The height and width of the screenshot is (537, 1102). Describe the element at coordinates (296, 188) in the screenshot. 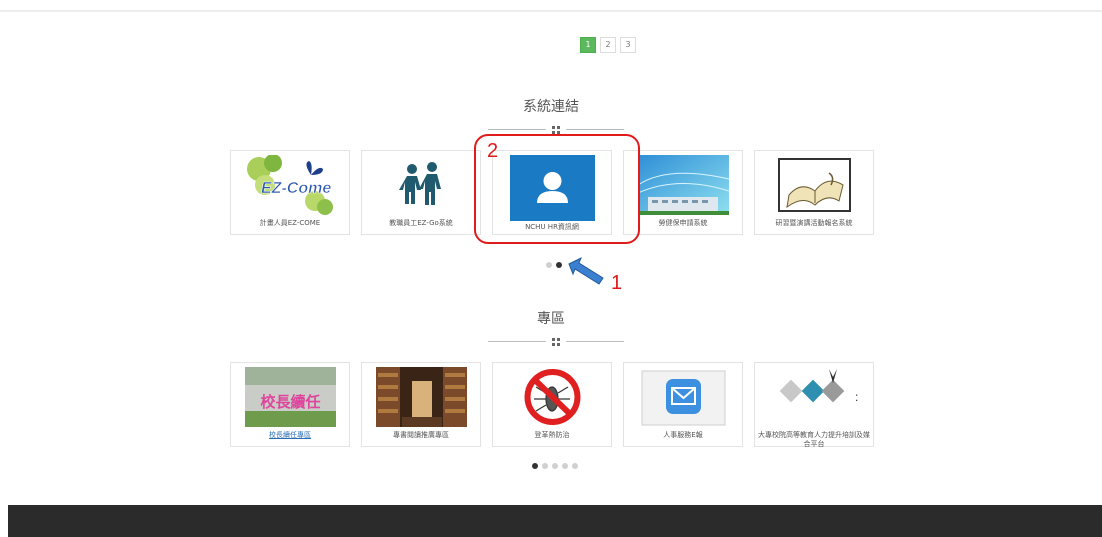

I see `svg-text: EZ-Come` at that location.